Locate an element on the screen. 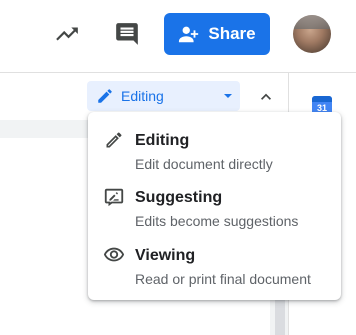 The image size is (356, 335). eye-icon is located at coordinates (114, 255).